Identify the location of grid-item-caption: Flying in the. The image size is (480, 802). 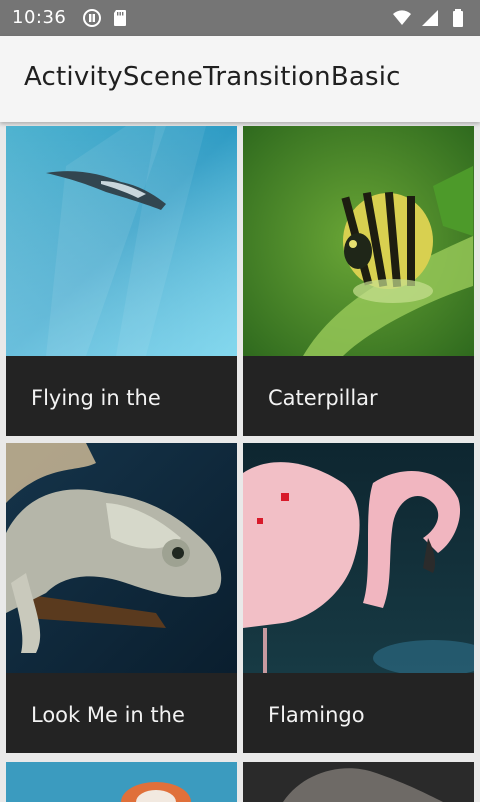
(96, 398).